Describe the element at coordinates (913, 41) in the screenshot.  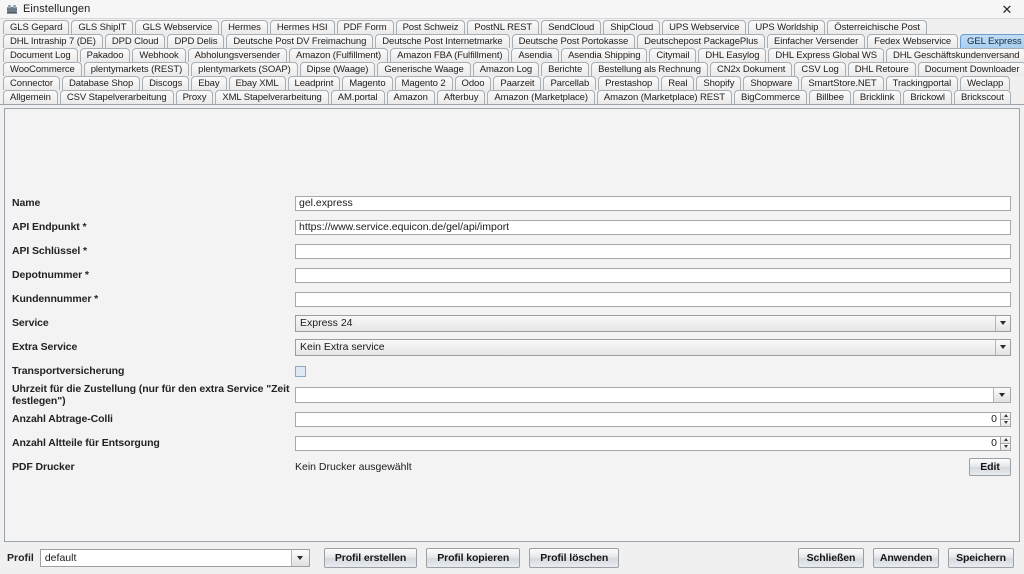
I see `tab-fedex-webservice: Fedex Webservice` at that location.